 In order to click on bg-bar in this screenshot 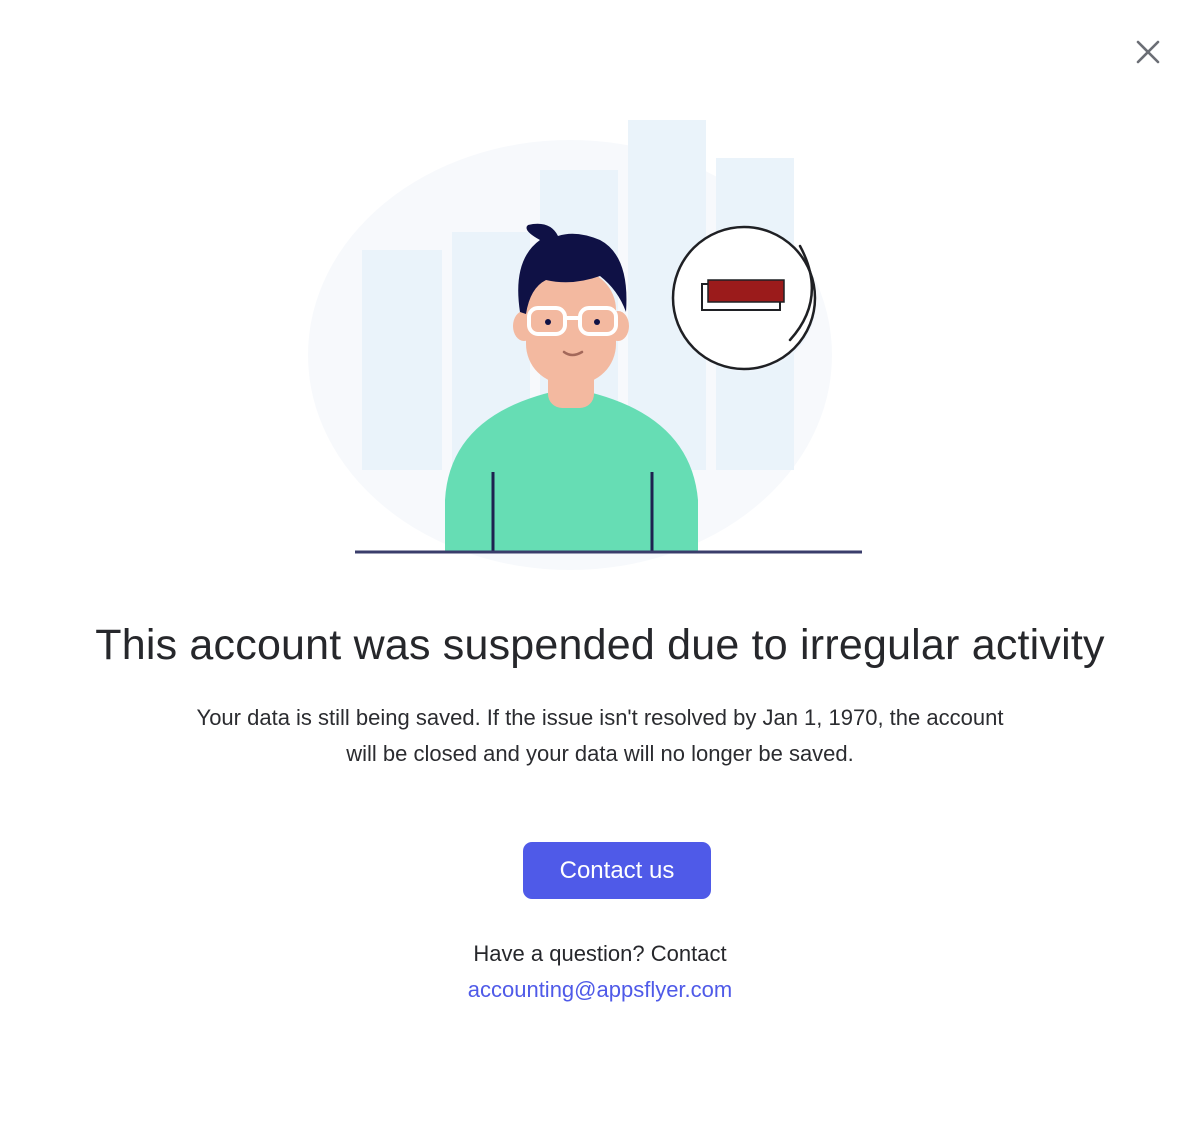, I will do `click(402, 360)`.